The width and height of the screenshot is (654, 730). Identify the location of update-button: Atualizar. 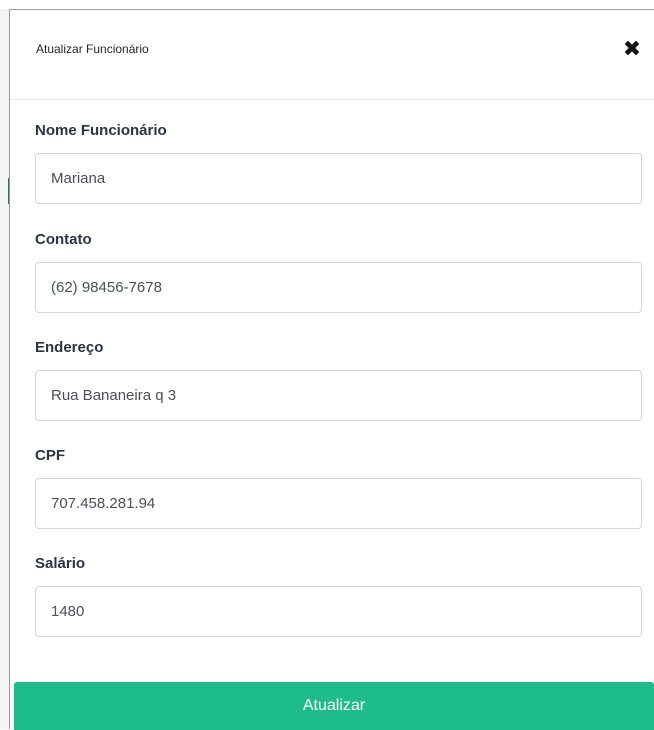
(334, 706).